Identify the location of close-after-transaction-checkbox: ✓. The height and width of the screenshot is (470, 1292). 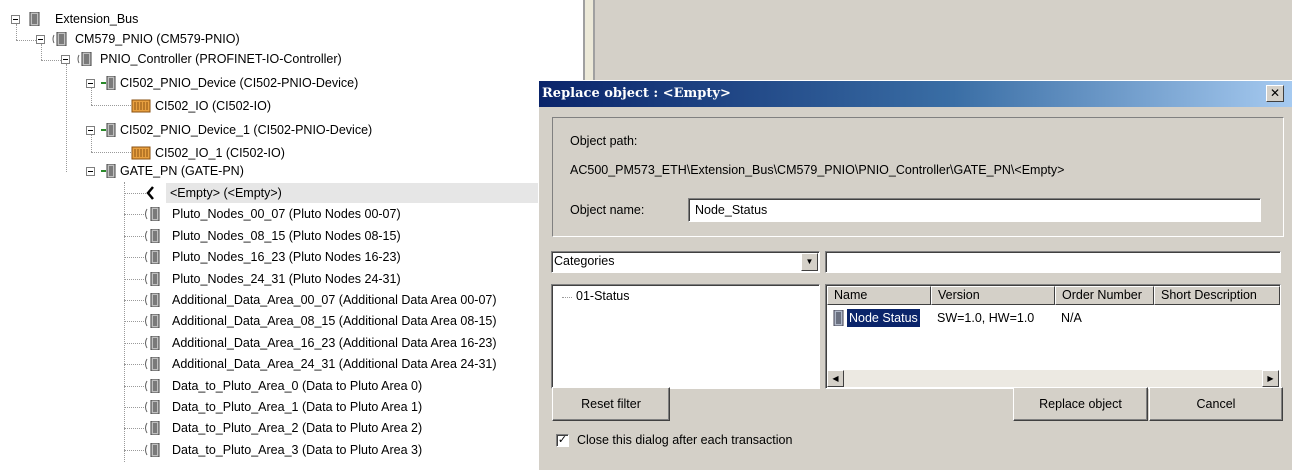
(562, 440).